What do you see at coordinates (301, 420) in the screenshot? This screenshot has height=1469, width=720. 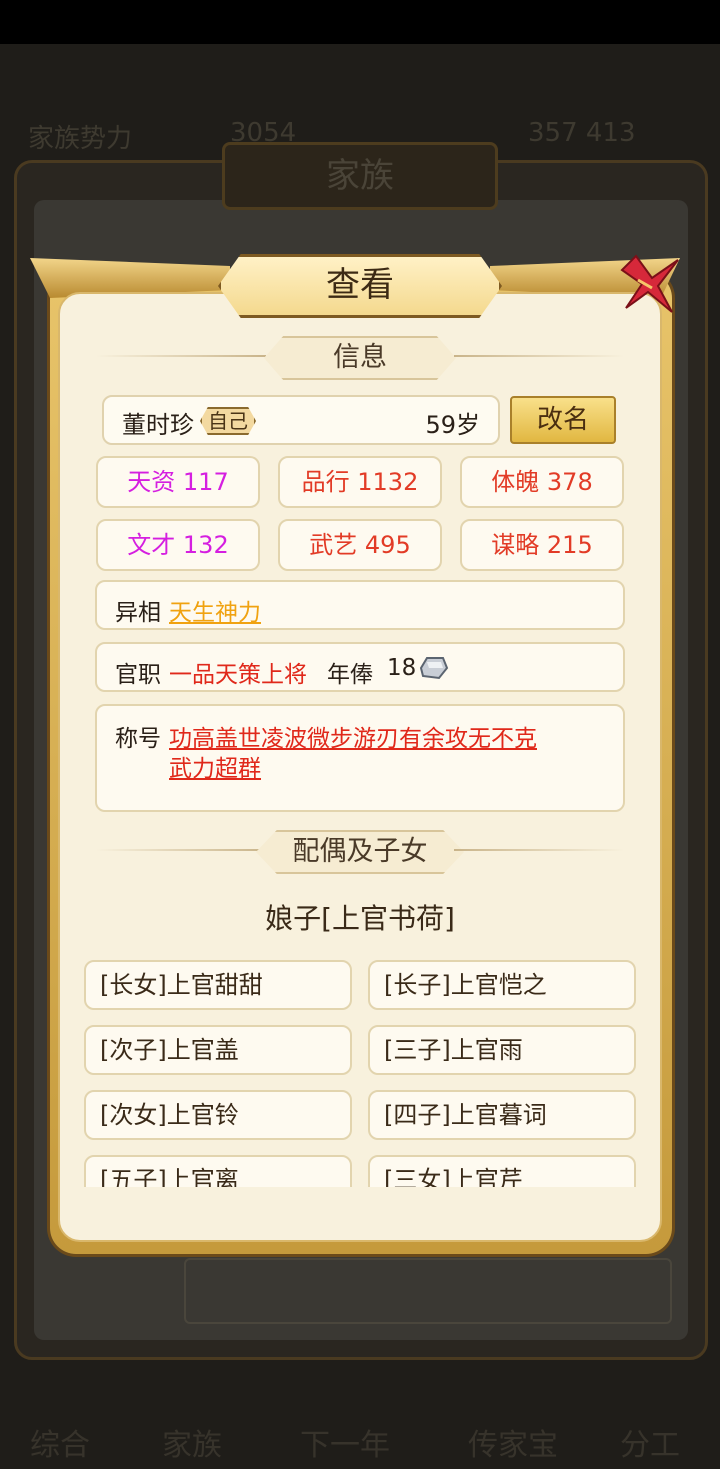 I see `name-field: 董时珍 自己 59岁` at bounding box center [301, 420].